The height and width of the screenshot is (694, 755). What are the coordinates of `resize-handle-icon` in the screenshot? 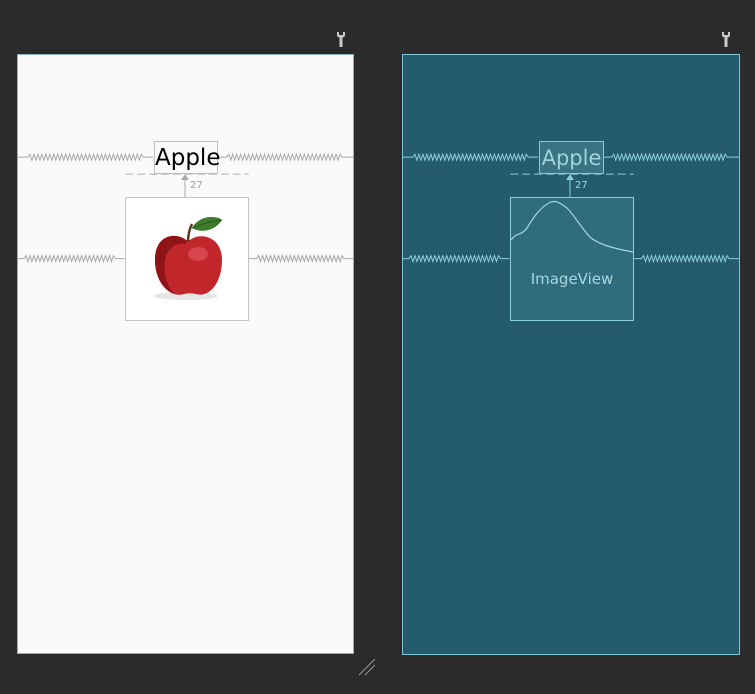 It's located at (367, 667).